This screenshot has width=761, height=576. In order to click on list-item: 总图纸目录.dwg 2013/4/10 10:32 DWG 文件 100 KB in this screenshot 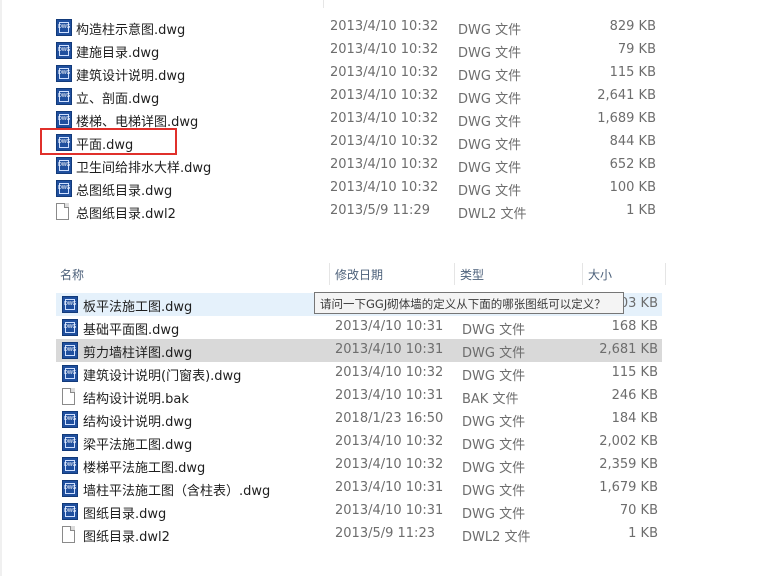, I will do `click(328, 188)`.